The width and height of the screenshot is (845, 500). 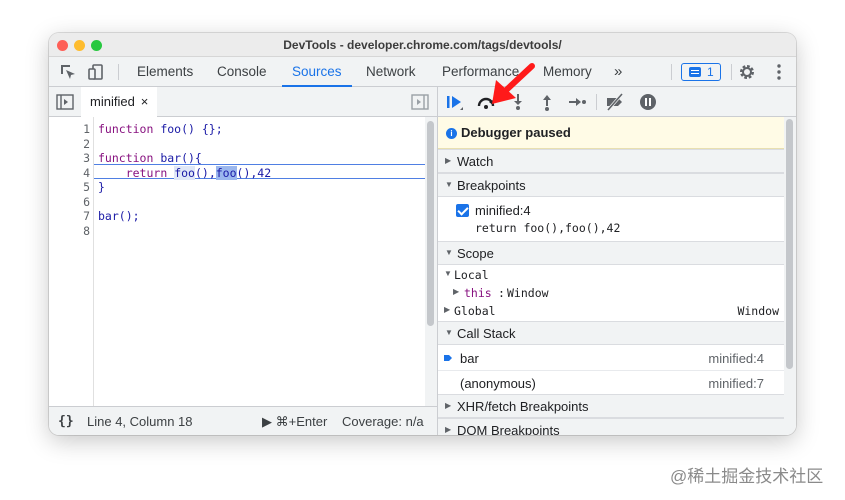 I want to click on file-tab-label: minified, so click(x=112, y=101).